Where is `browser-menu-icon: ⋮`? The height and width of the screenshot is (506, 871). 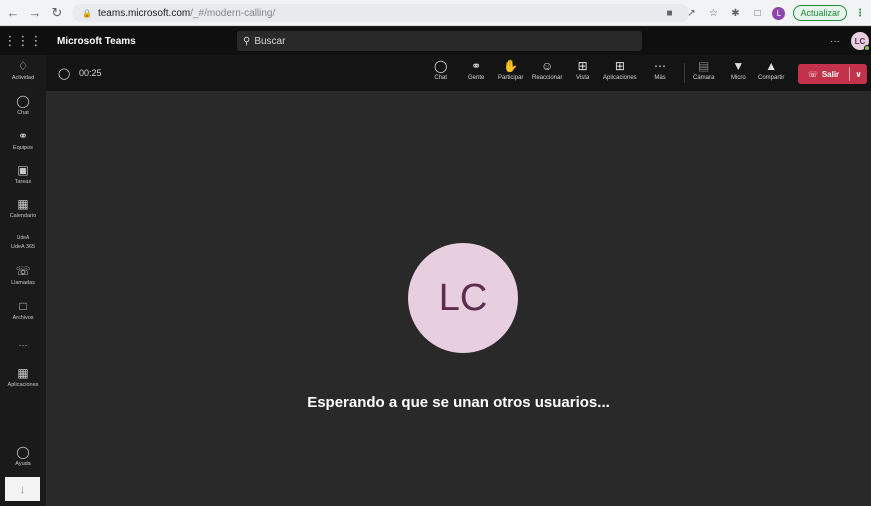
browser-menu-icon: ⋮ is located at coordinates (860, 13).